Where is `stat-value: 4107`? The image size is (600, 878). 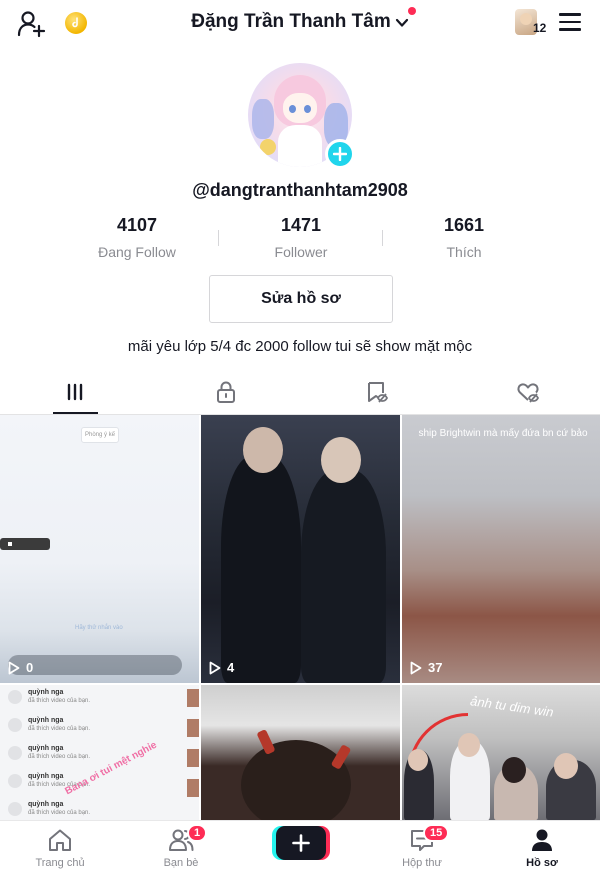 stat-value: 4107 is located at coordinates (137, 225).